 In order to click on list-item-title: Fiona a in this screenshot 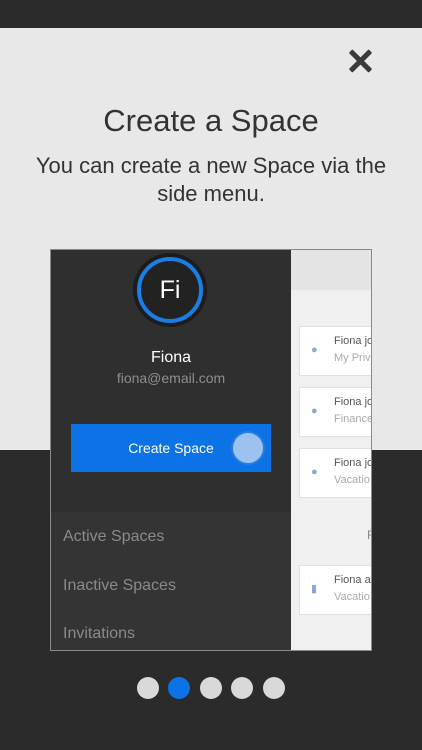, I will do `click(352, 580)`.